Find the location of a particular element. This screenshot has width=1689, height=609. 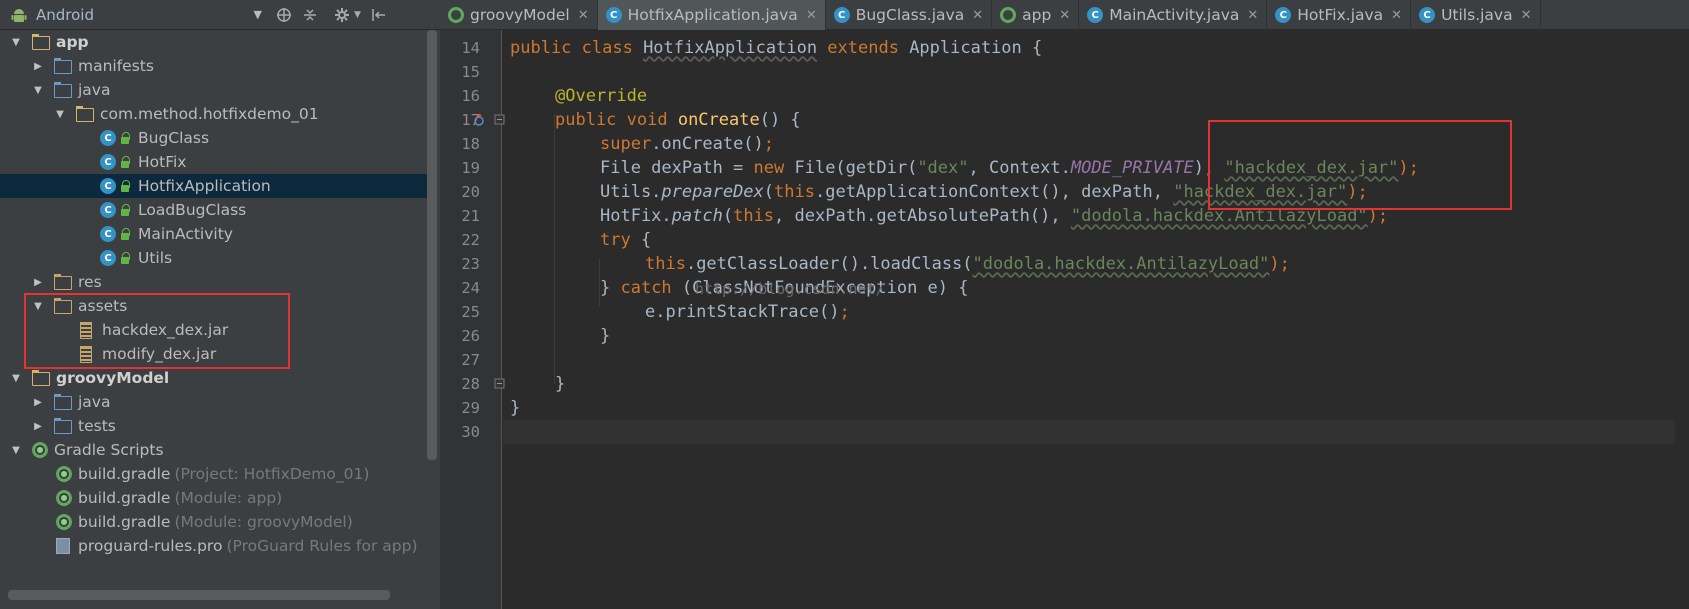

tab-utils: C Utils.java ✕ is located at coordinates (1476, 15).